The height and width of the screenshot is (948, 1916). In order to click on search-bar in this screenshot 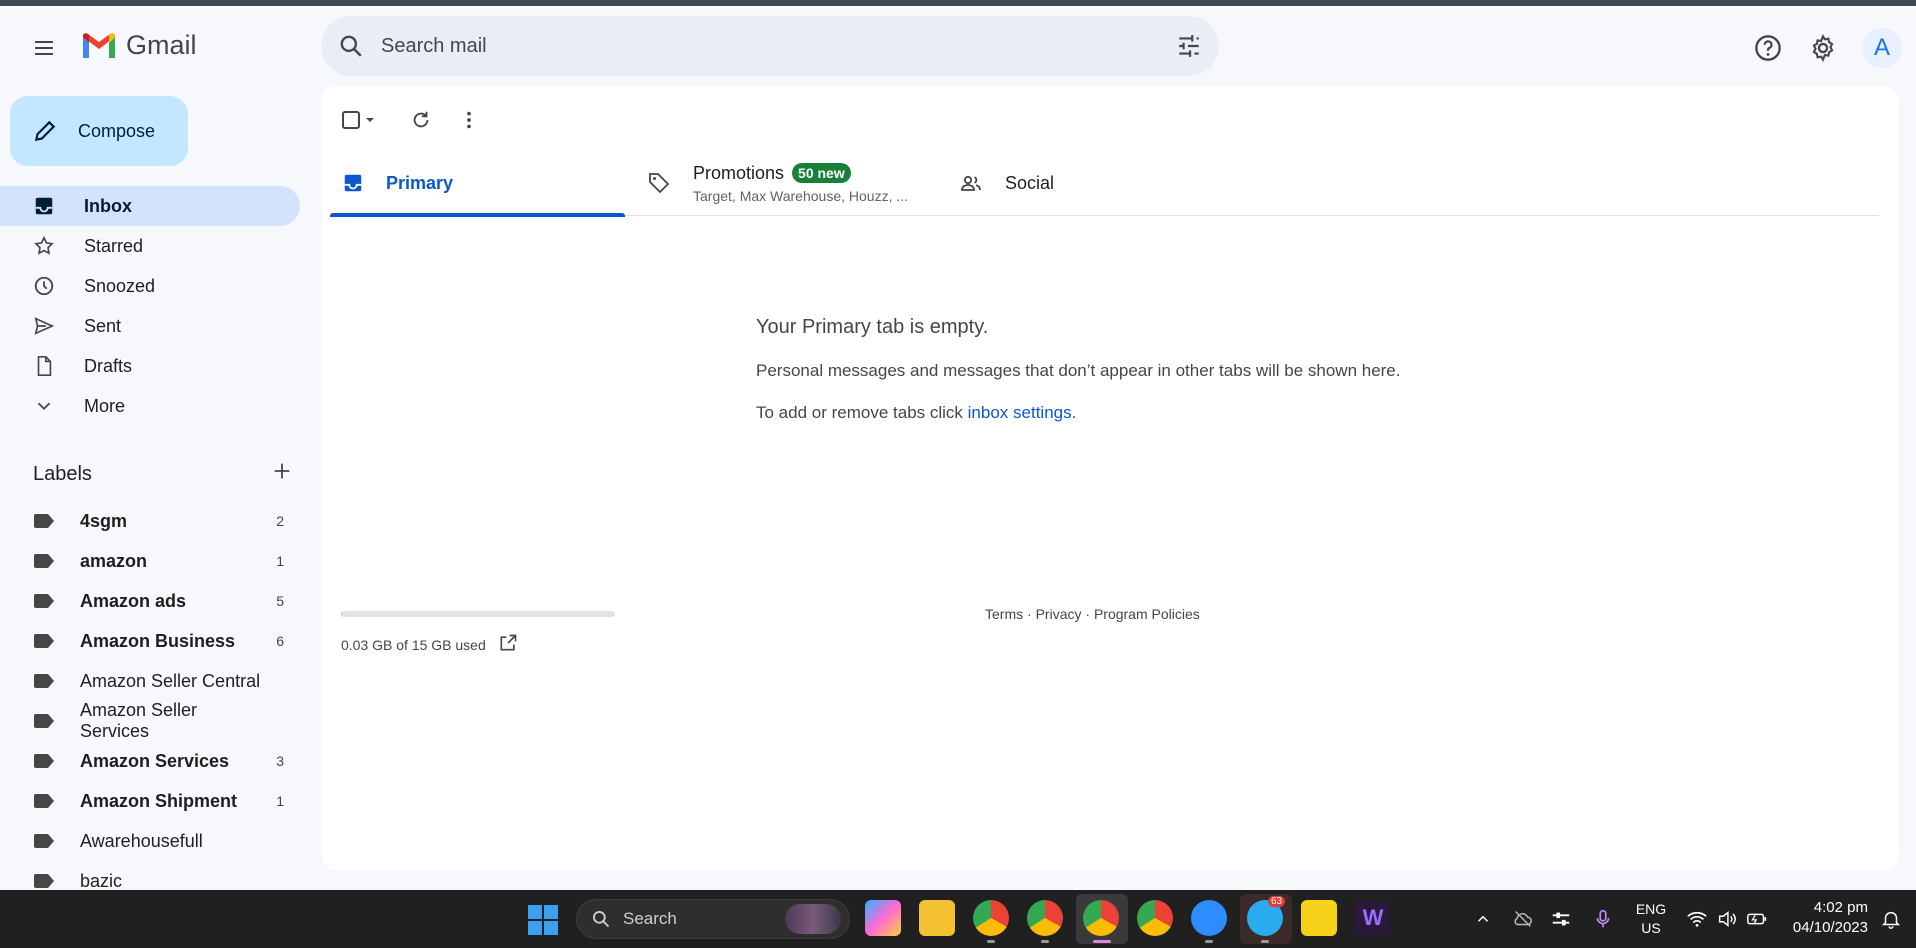, I will do `click(770, 46)`.